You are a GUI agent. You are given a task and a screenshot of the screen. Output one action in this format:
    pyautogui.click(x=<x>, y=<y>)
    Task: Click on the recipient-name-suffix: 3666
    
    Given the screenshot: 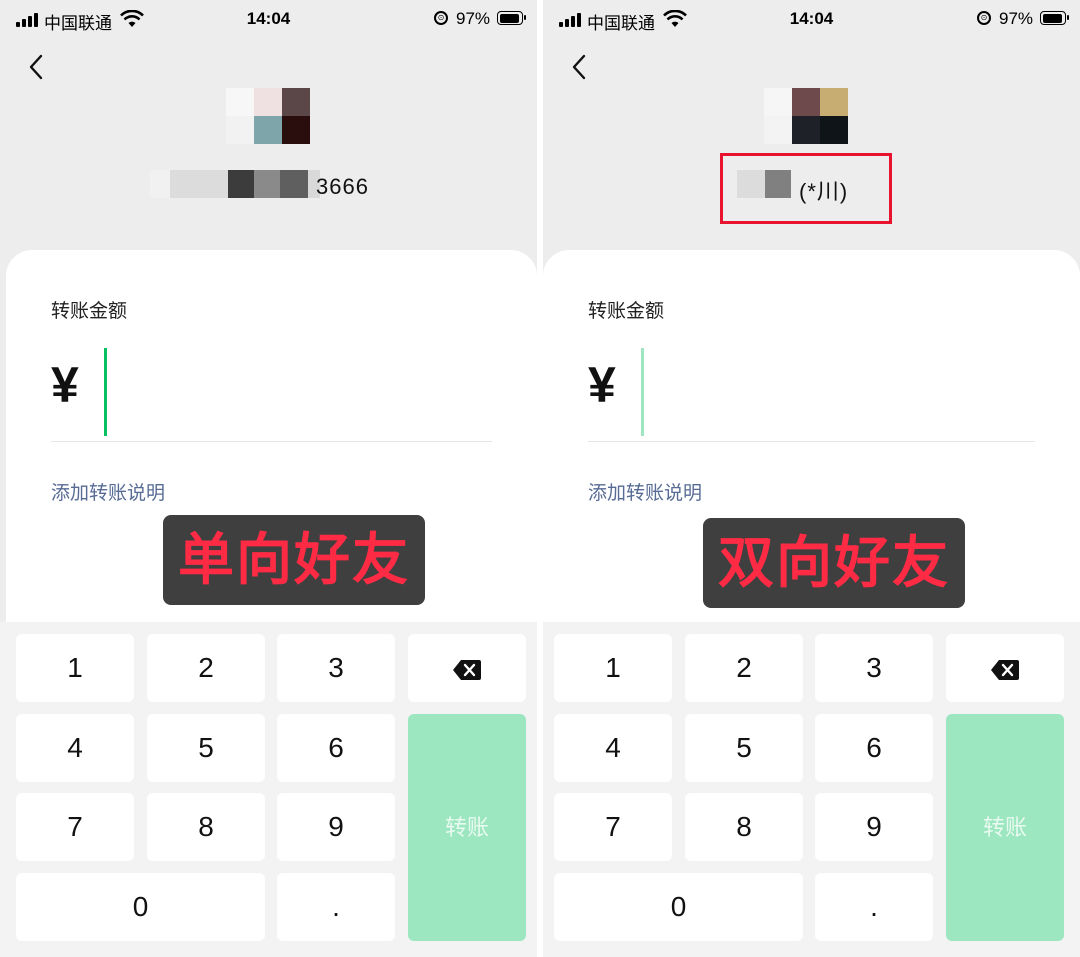 What is the action you would take?
    pyautogui.click(x=342, y=186)
    